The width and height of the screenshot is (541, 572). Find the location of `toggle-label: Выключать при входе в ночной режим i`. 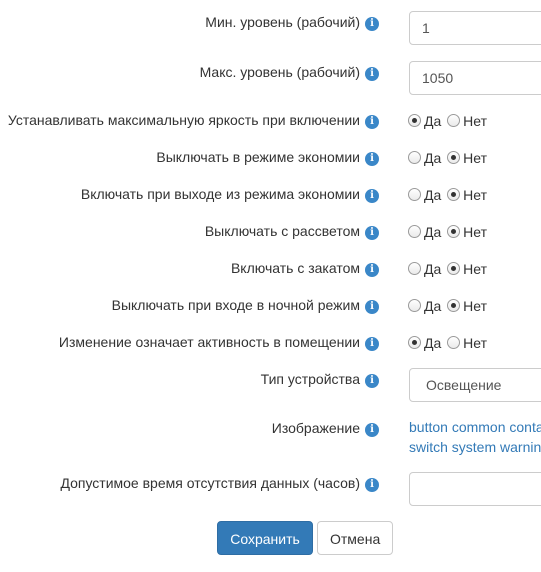

toggle-label: Выключать при входе в ночной режим i is located at coordinates (245, 305).